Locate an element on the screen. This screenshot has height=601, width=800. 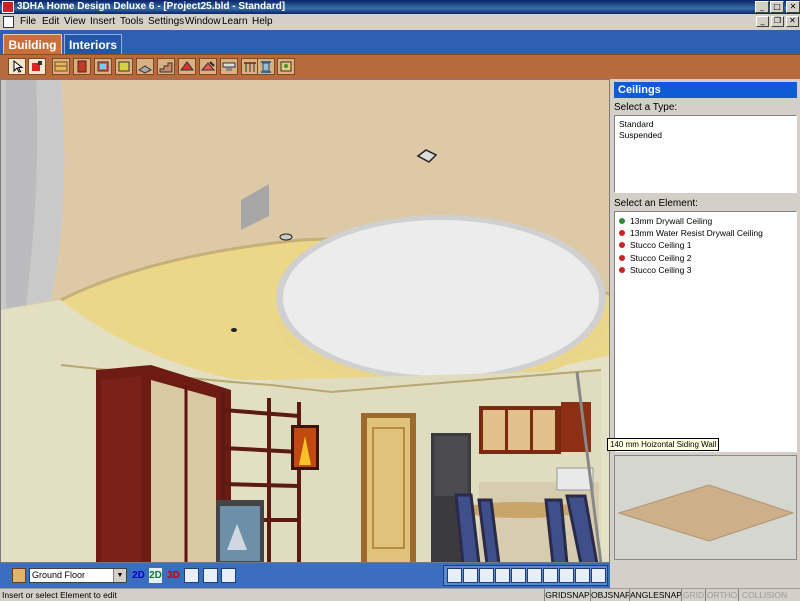
element-preview is located at coordinates (705, 507).